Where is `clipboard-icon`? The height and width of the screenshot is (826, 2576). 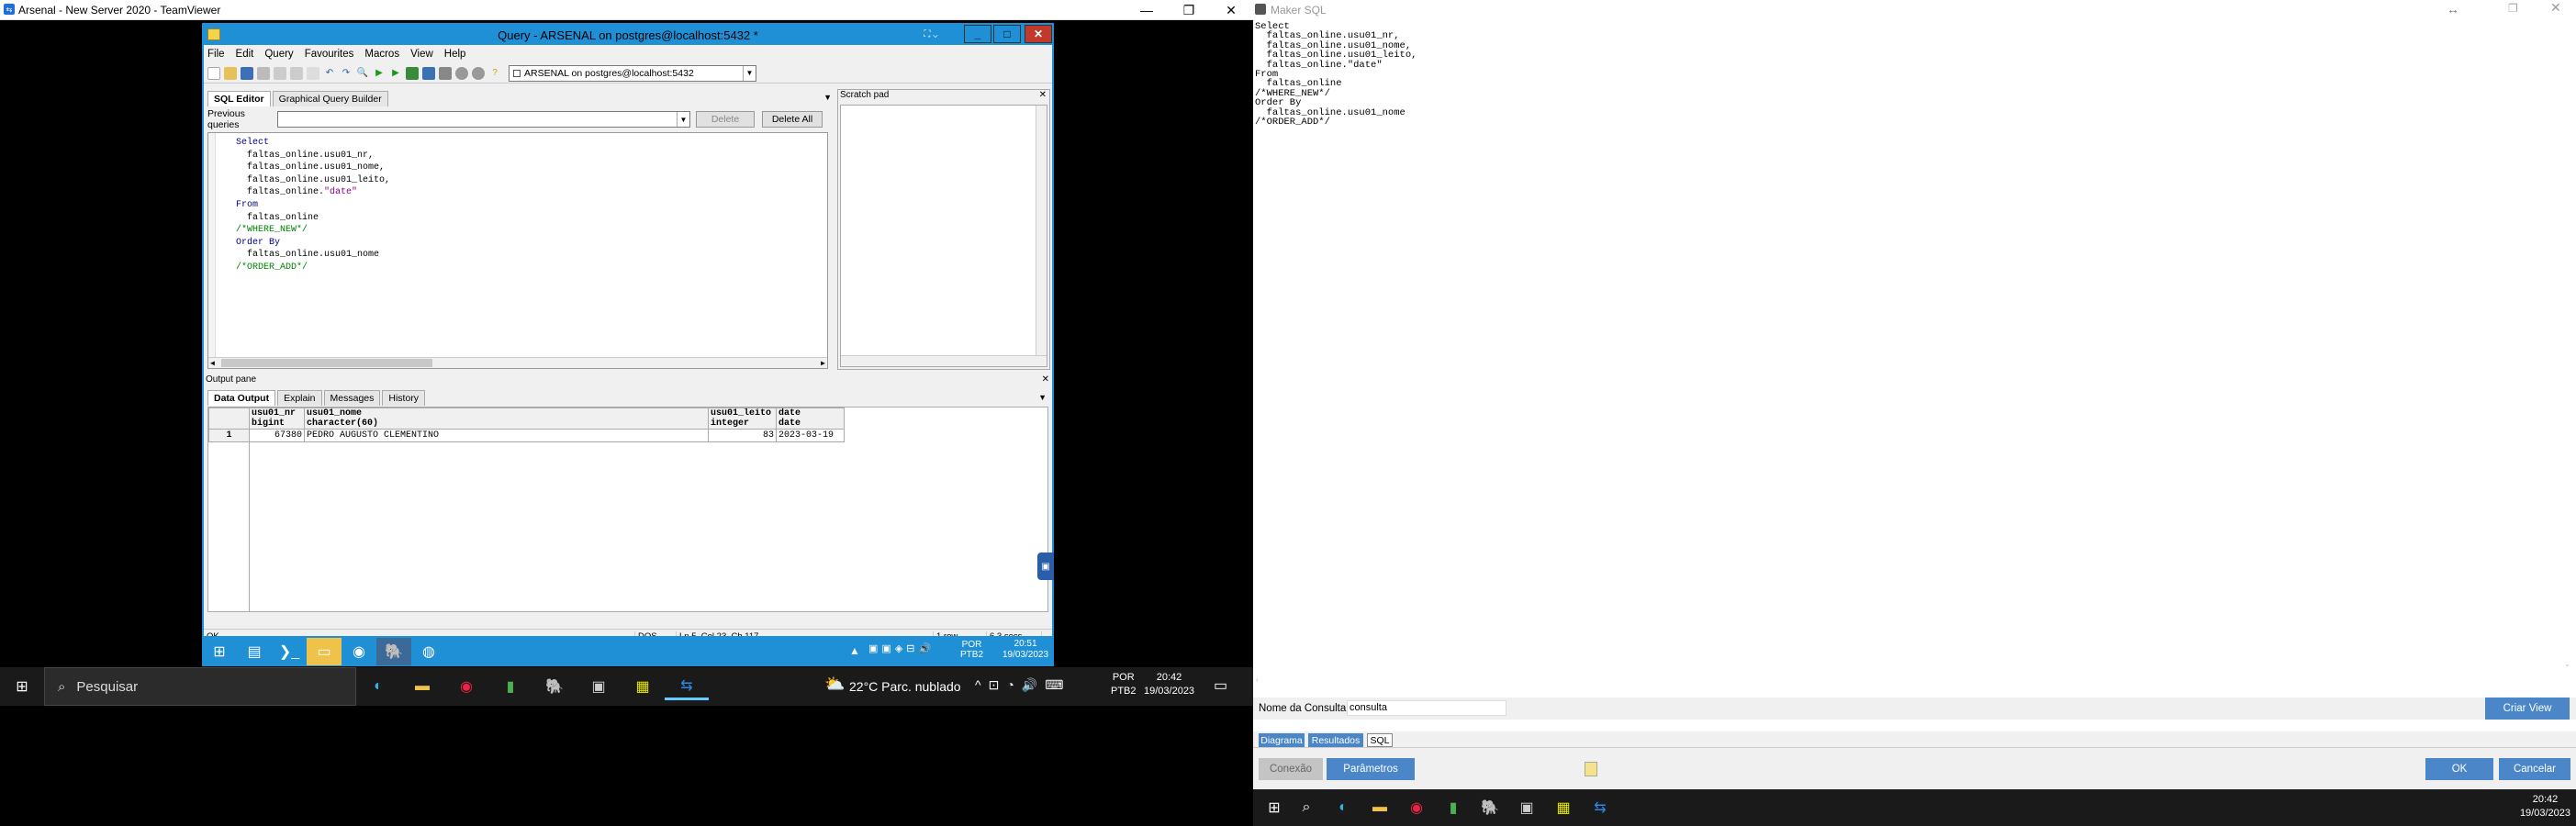
clipboard-icon is located at coordinates (1591, 769).